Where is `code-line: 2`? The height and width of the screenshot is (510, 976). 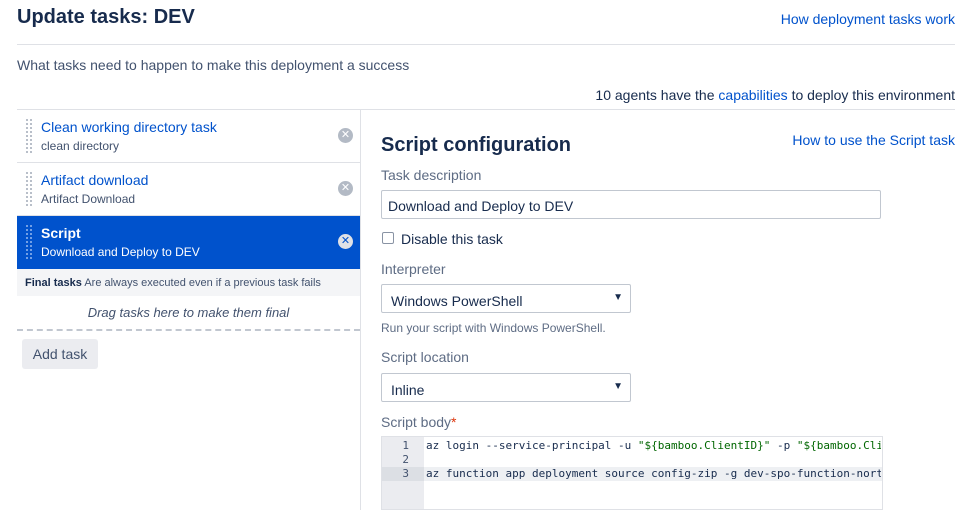 code-line: 2 is located at coordinates (632, 460).